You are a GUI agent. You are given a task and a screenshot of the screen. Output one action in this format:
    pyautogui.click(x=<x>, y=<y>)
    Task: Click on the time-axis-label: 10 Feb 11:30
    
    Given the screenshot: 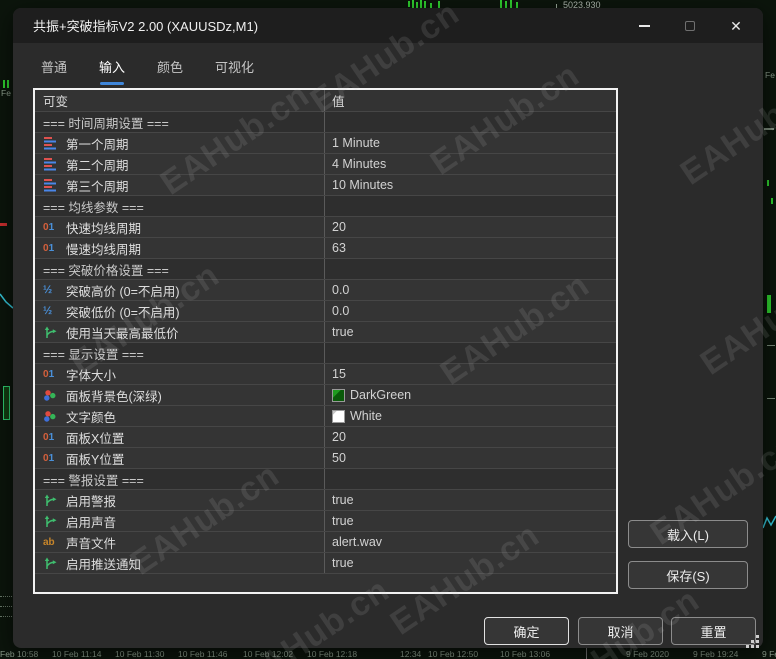 What is the action you would take?
    pyautogui.click(x=140, y=654)
    